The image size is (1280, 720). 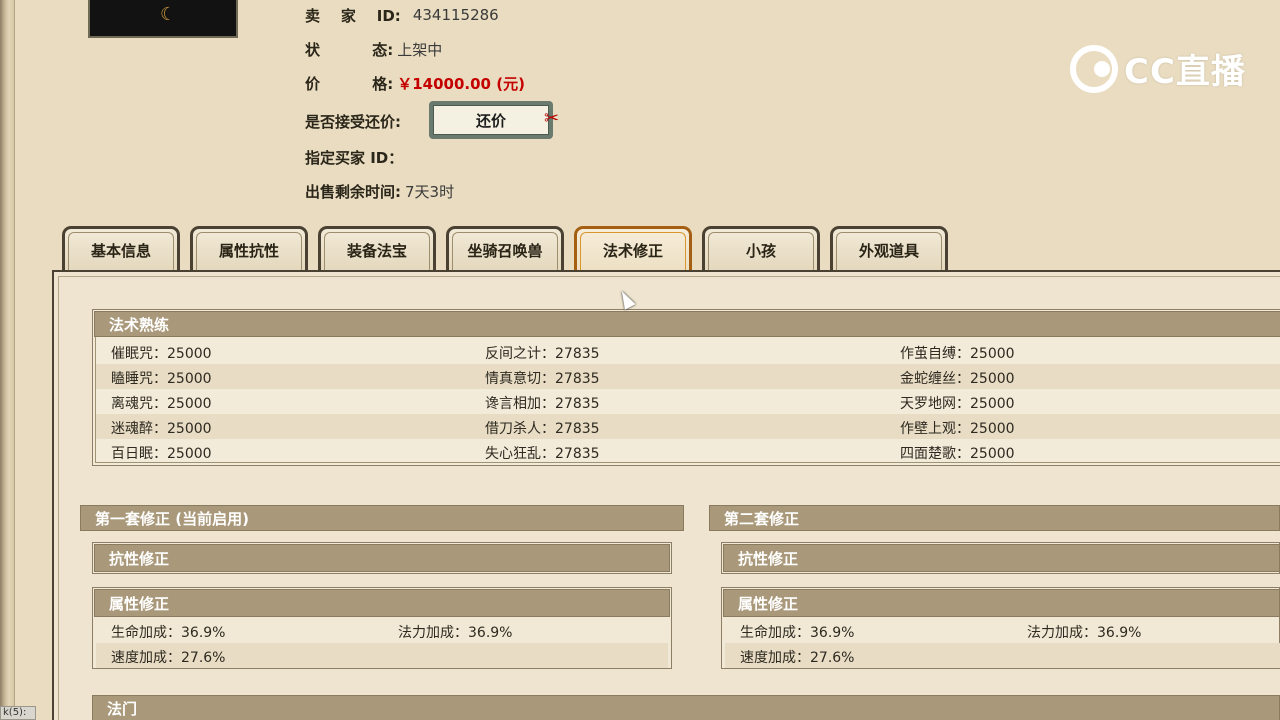 I want to click on tab-spell-modifiers: 法术修正, so click(x=633, y=249).